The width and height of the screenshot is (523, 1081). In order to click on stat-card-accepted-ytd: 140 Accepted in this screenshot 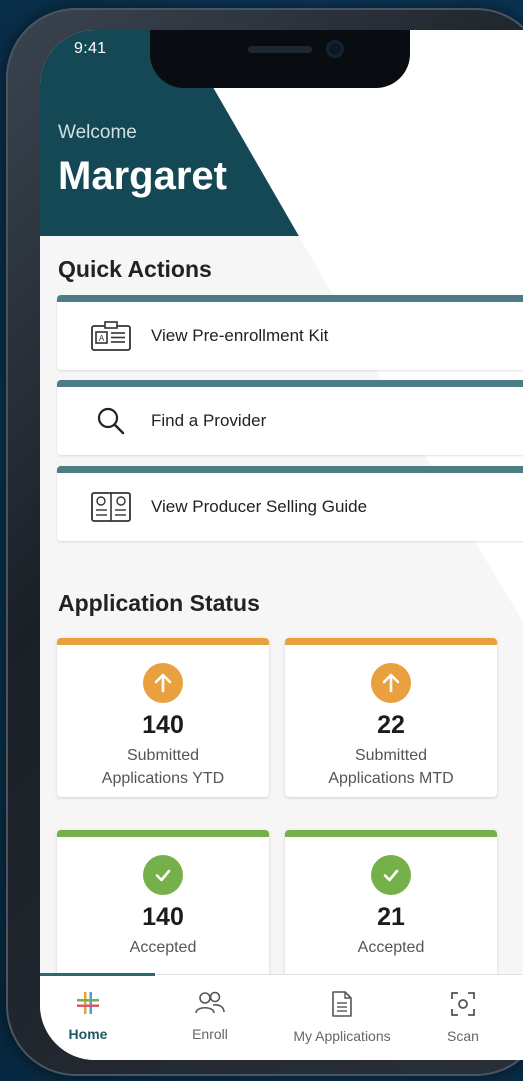, I will do `click(163, 909)`.